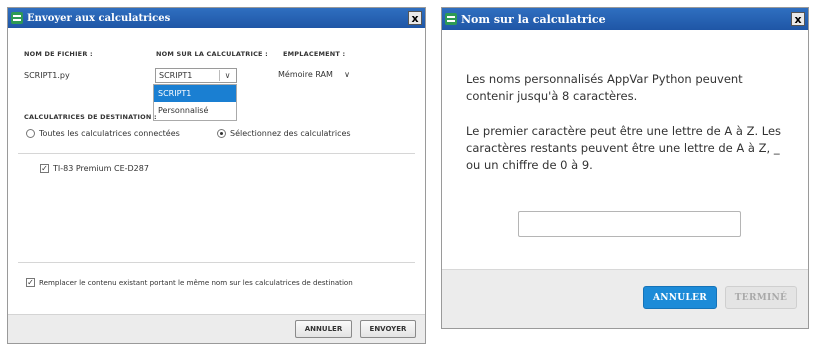  I want to click on calc-name-select: SCRIPT1 ∨, so click(196, 75).